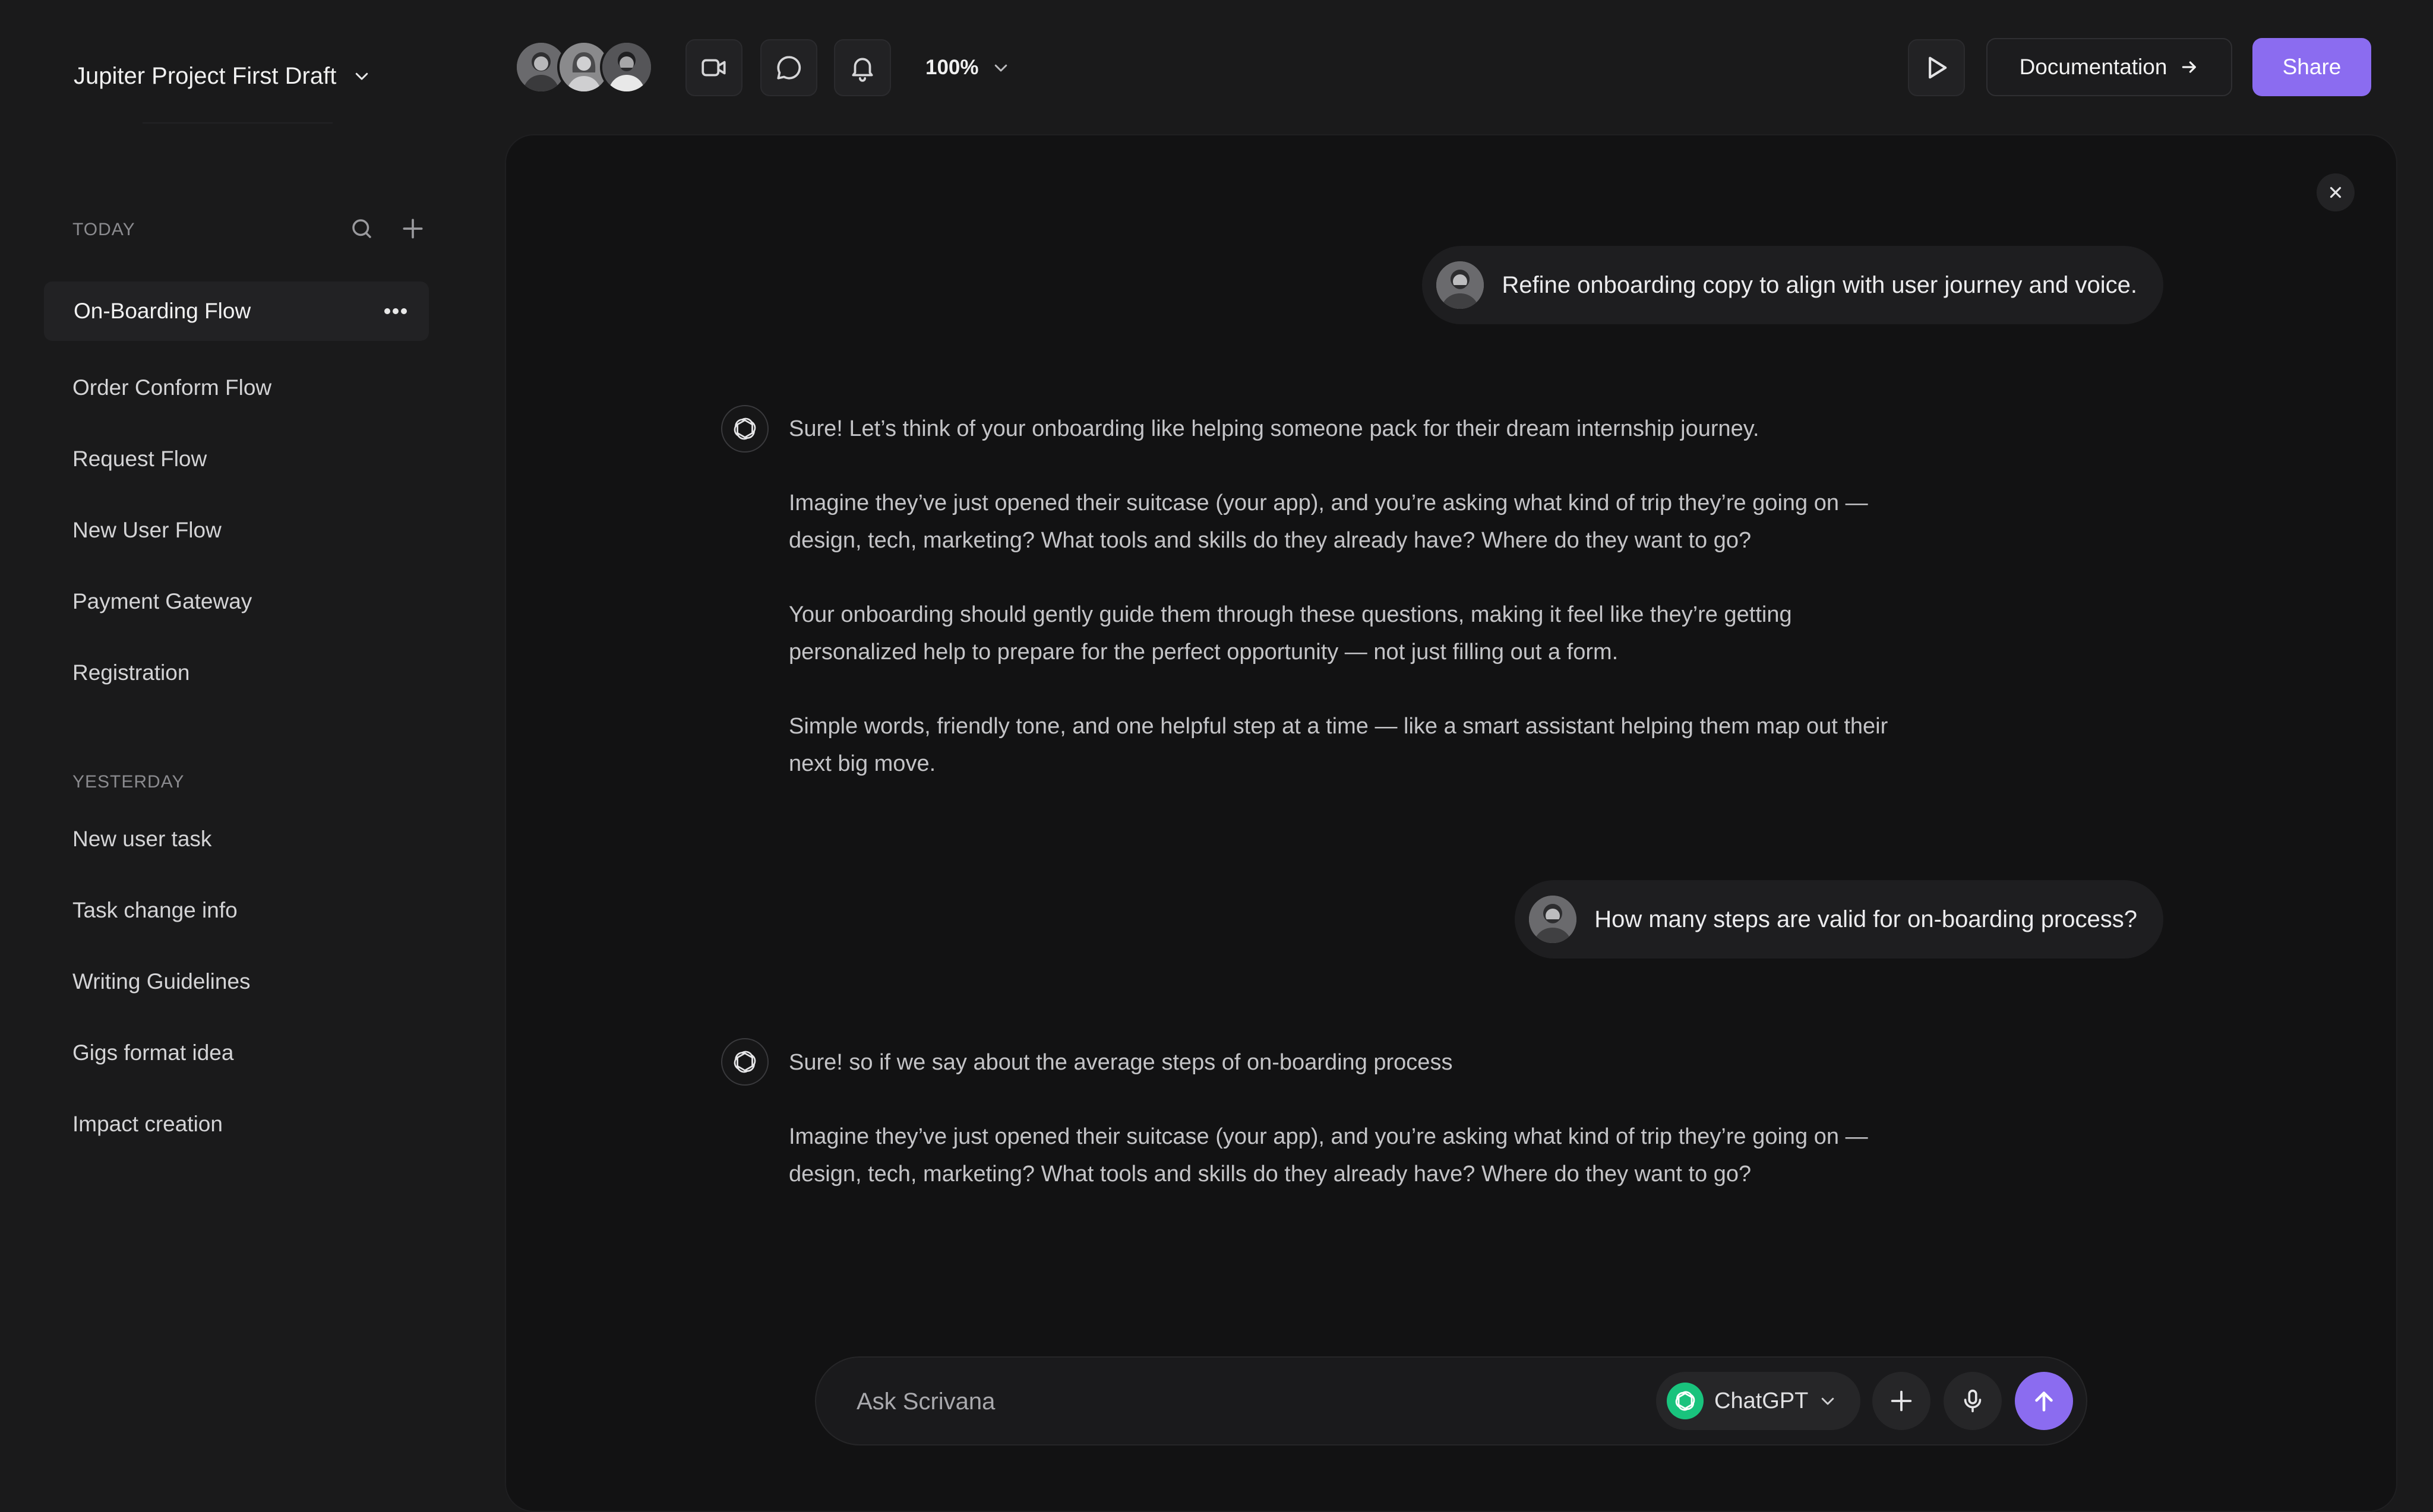 The width and height of the screenshot is (2433, 1512). I want to click on search-icon, so click(361, 228).